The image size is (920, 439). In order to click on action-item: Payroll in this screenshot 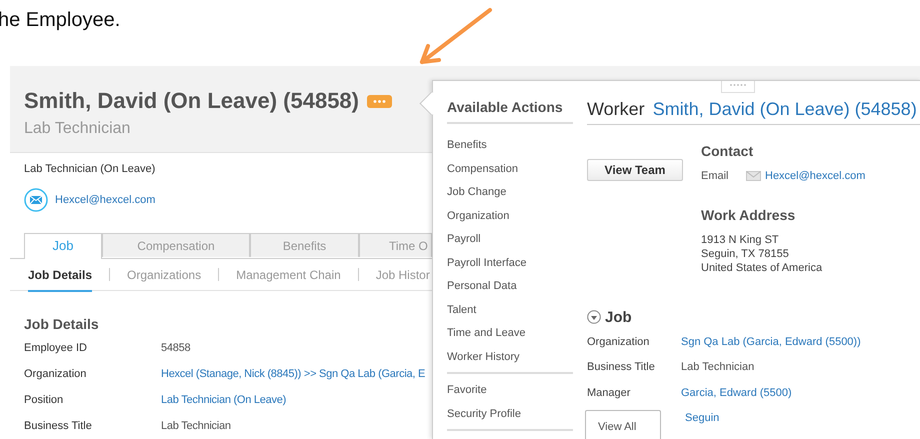, I will do `click(464, 239)`.